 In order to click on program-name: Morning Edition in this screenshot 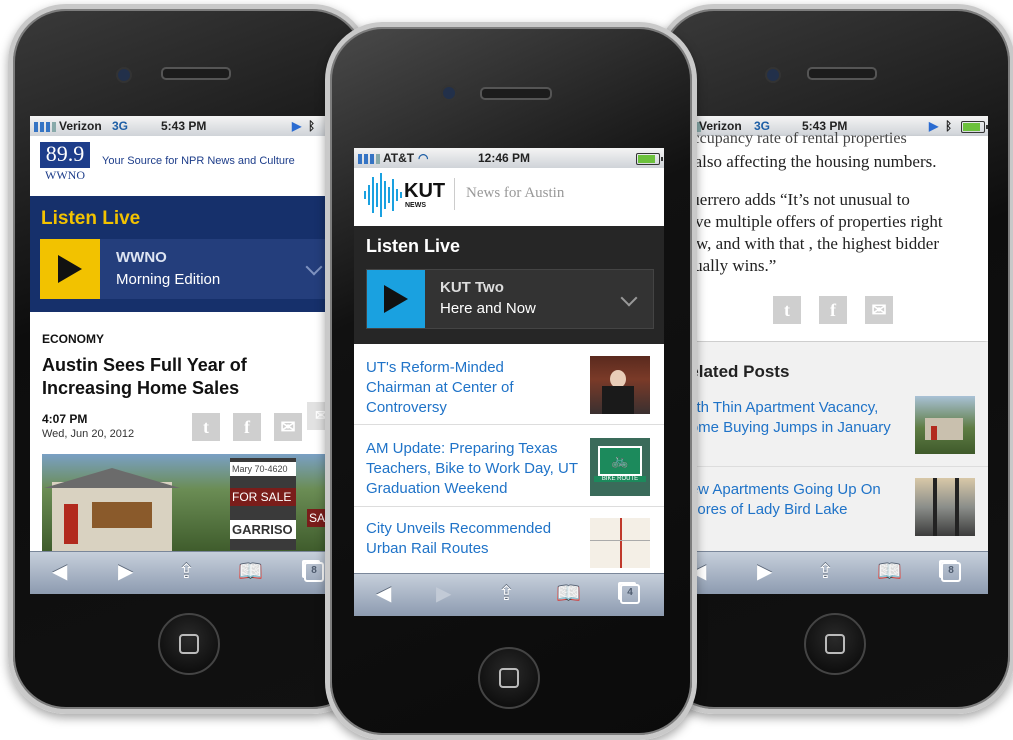, I will do `click(168, 279)`.